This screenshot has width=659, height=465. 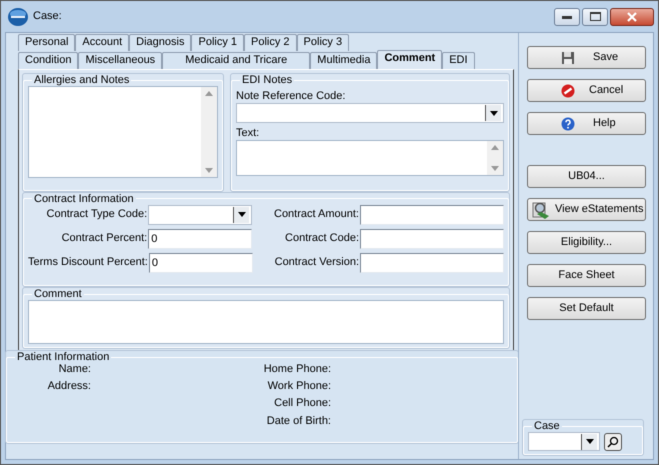 I want to click on help-icon, so click(x=568, y=123).